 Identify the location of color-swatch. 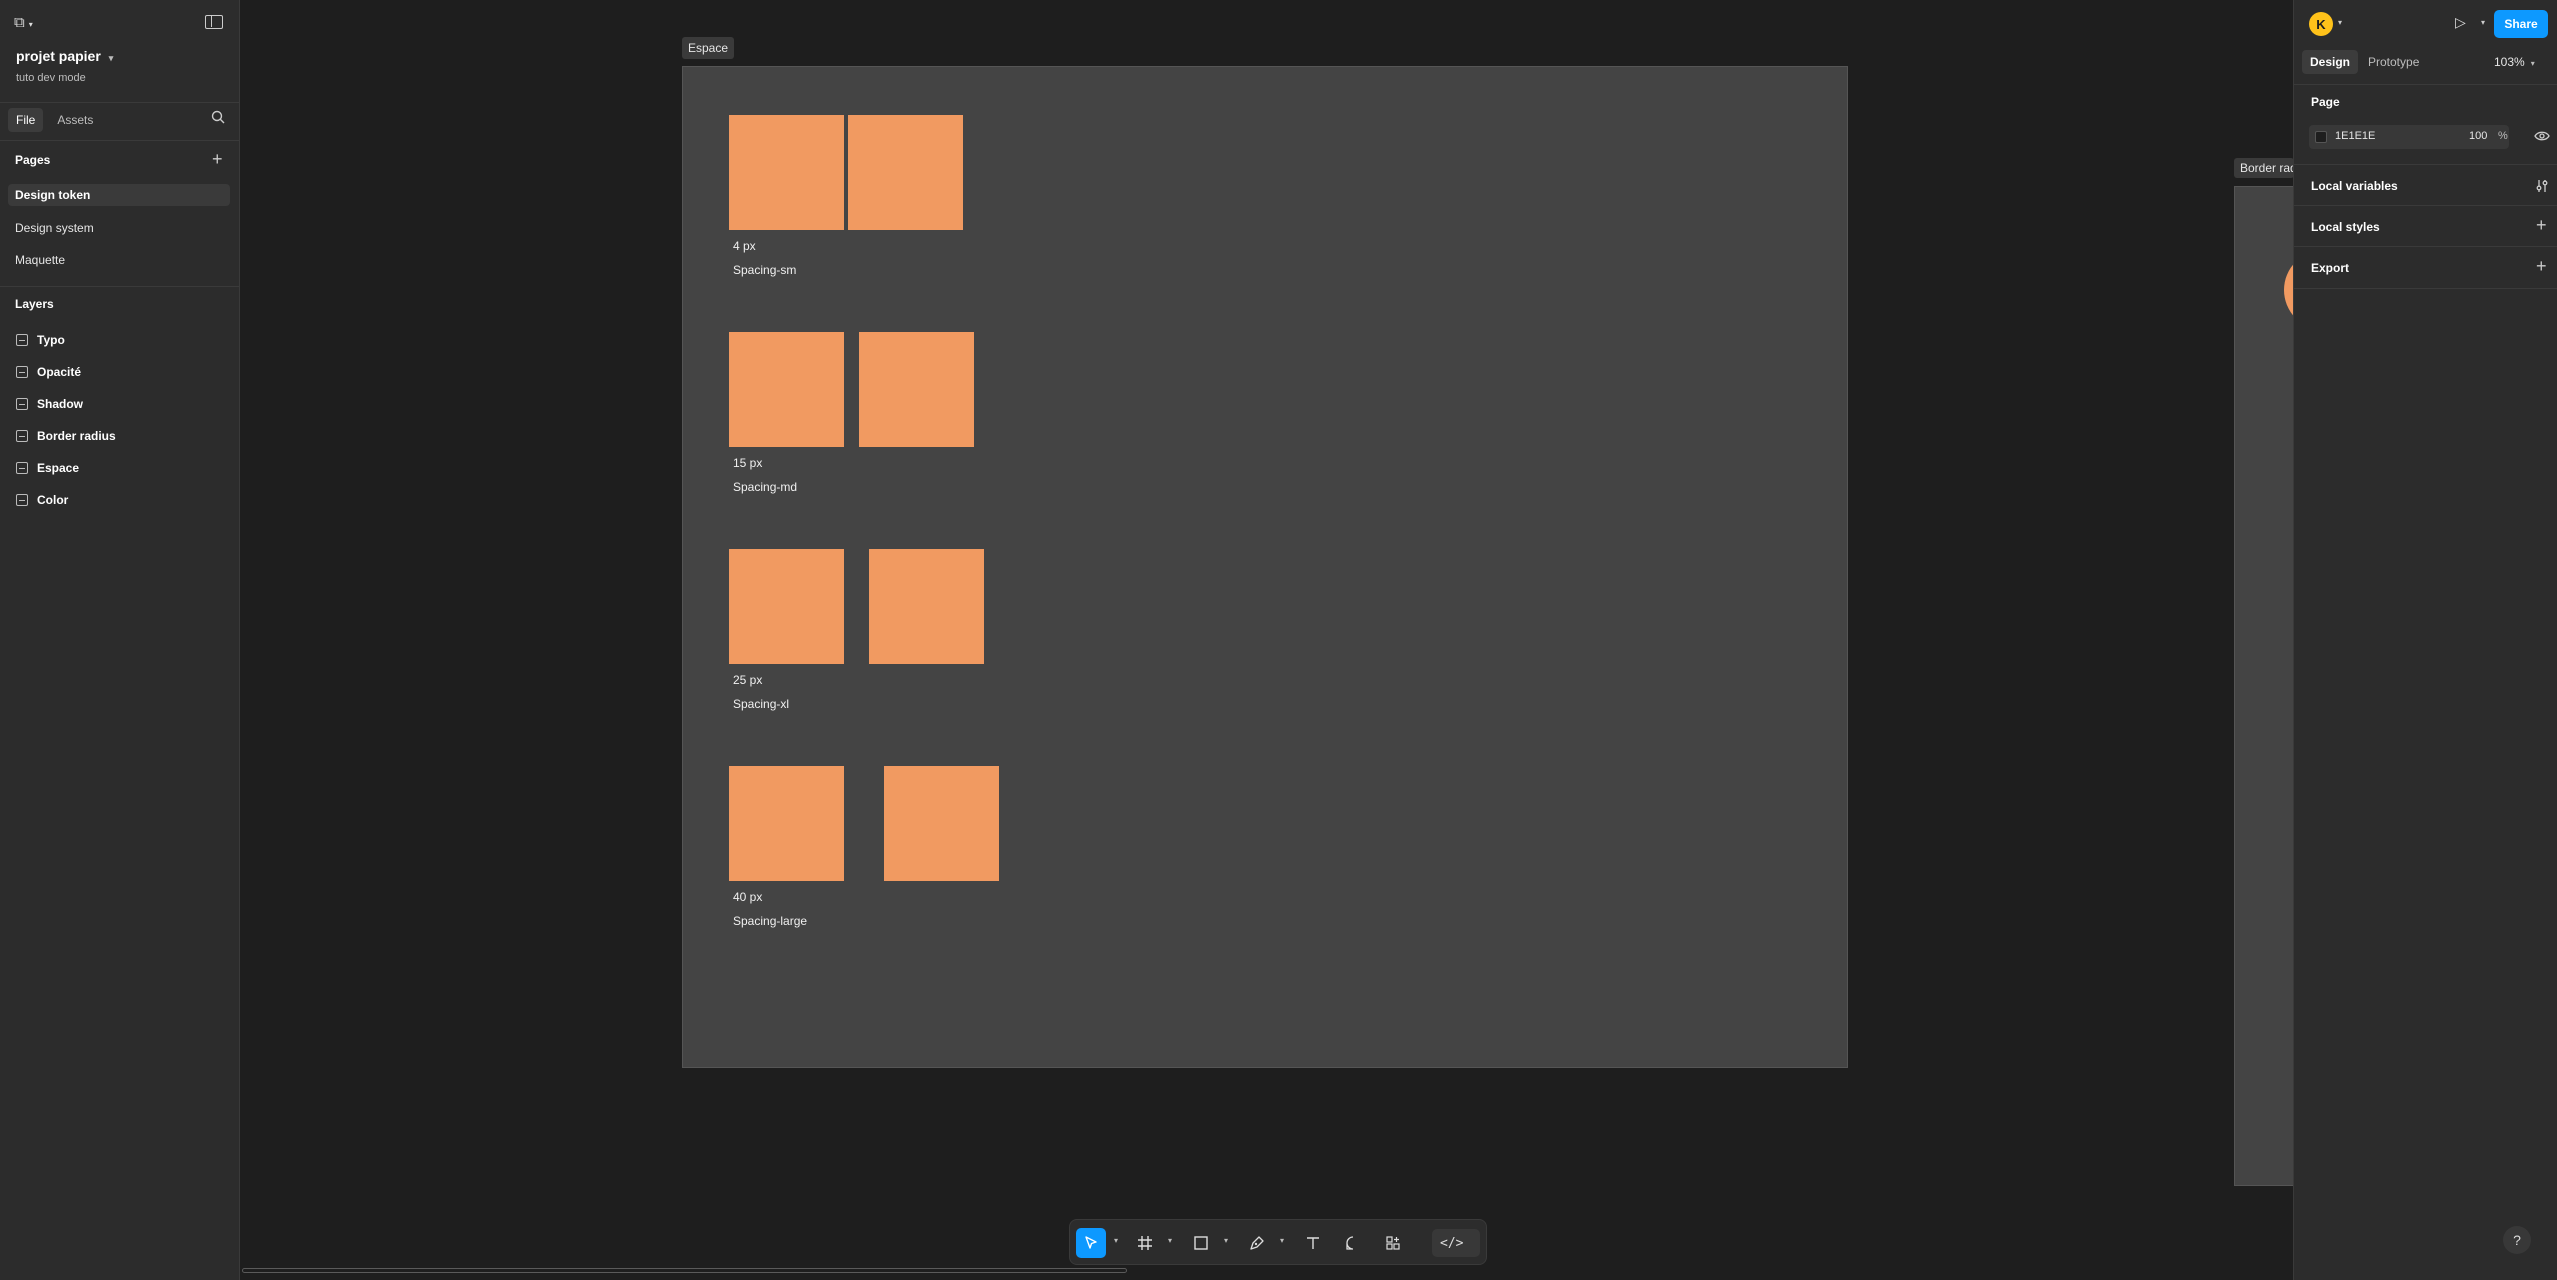
(2321, 137).